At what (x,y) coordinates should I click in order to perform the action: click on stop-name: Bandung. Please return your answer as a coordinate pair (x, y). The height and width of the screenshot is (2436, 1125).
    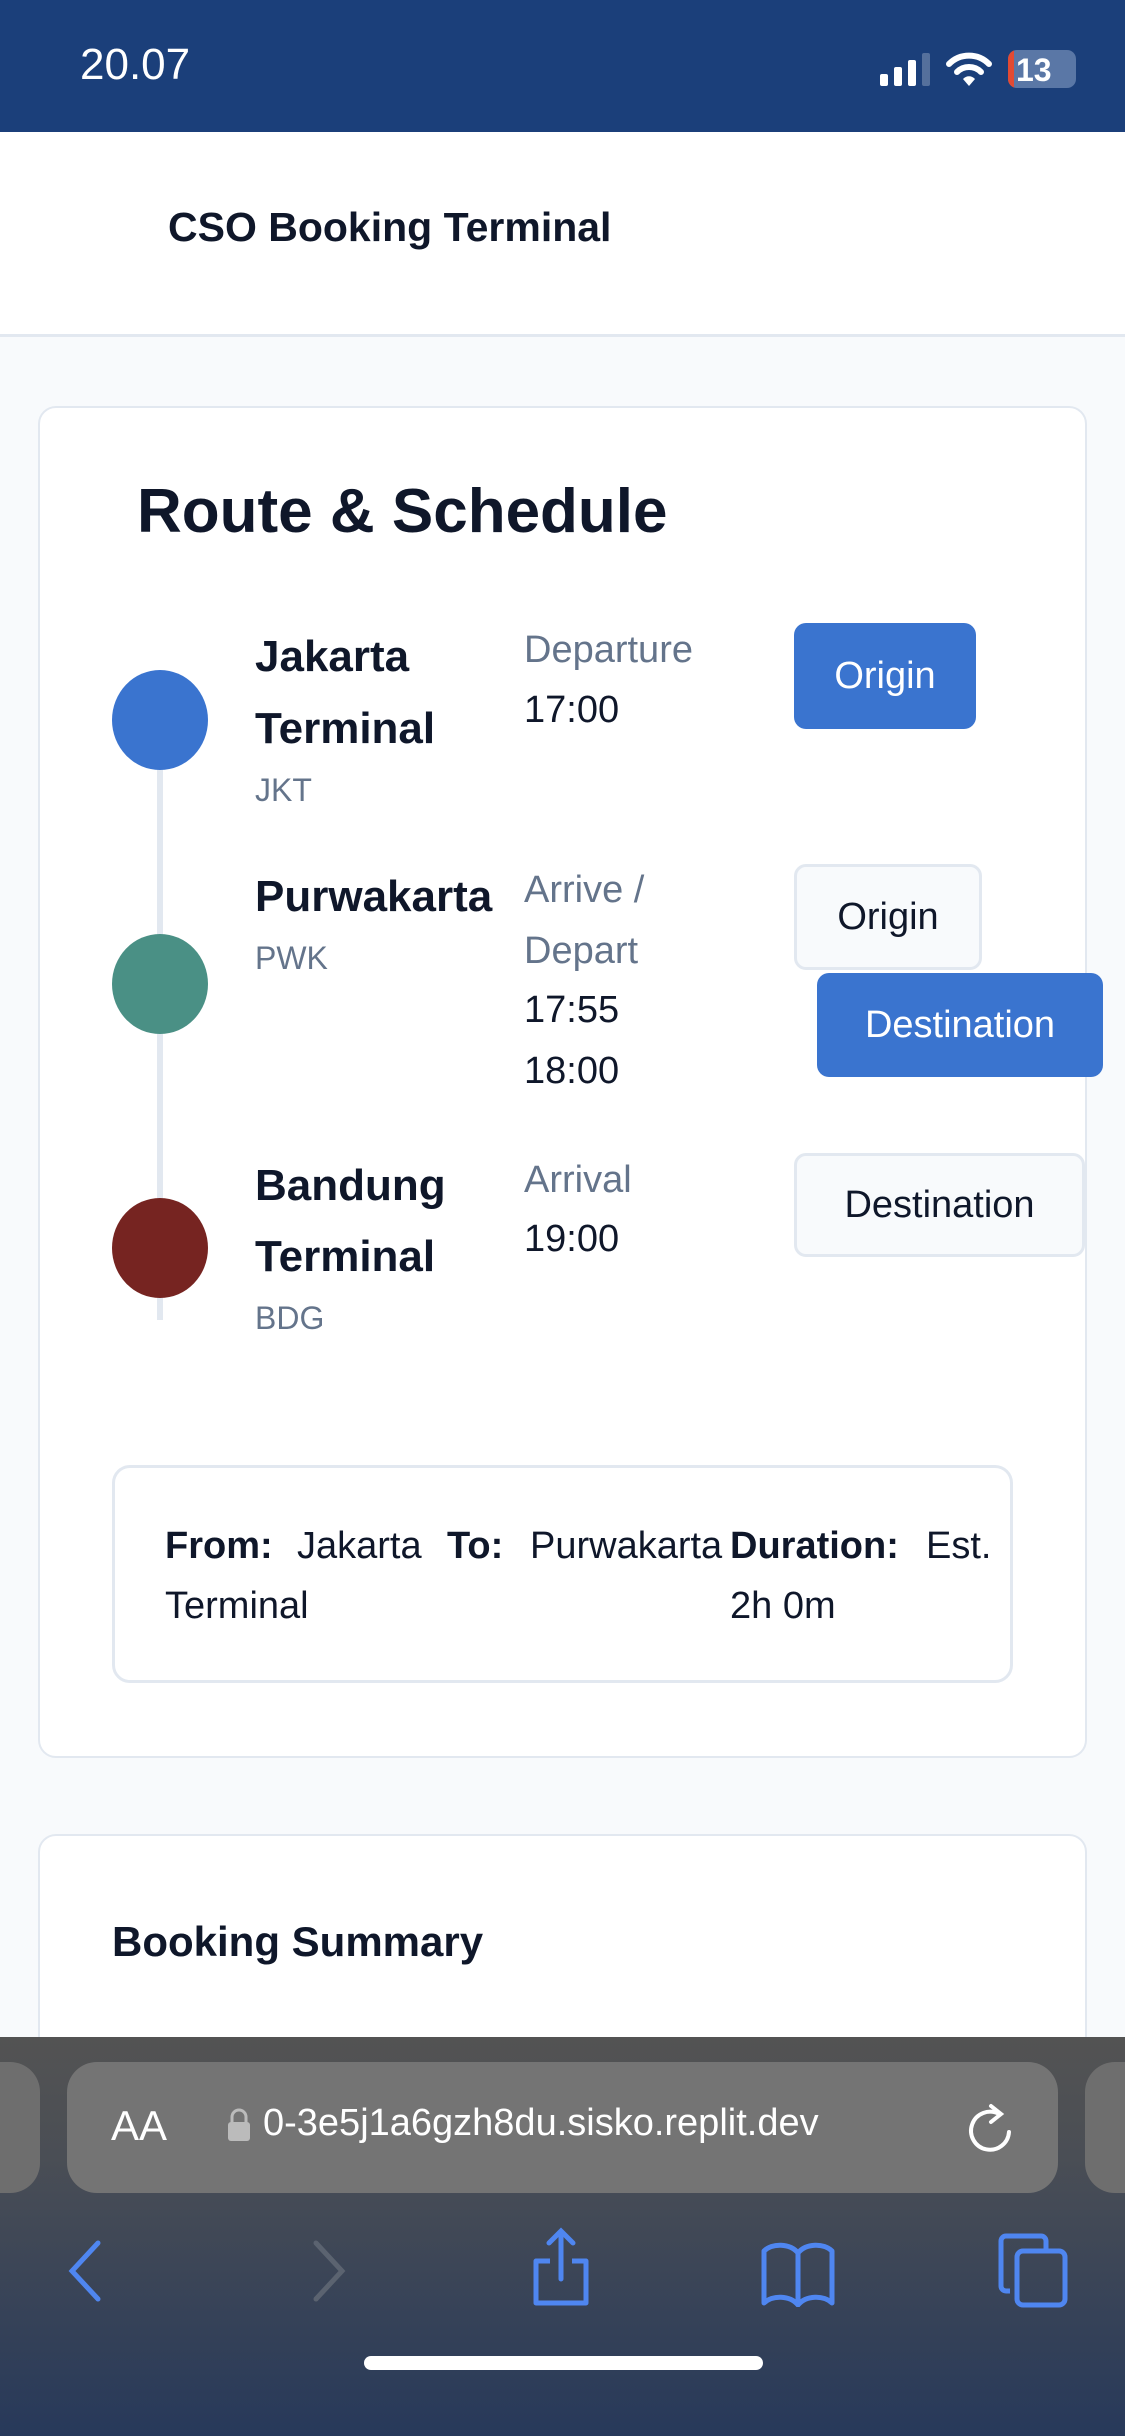
    Looking at the image, I should click on (350, 1185).